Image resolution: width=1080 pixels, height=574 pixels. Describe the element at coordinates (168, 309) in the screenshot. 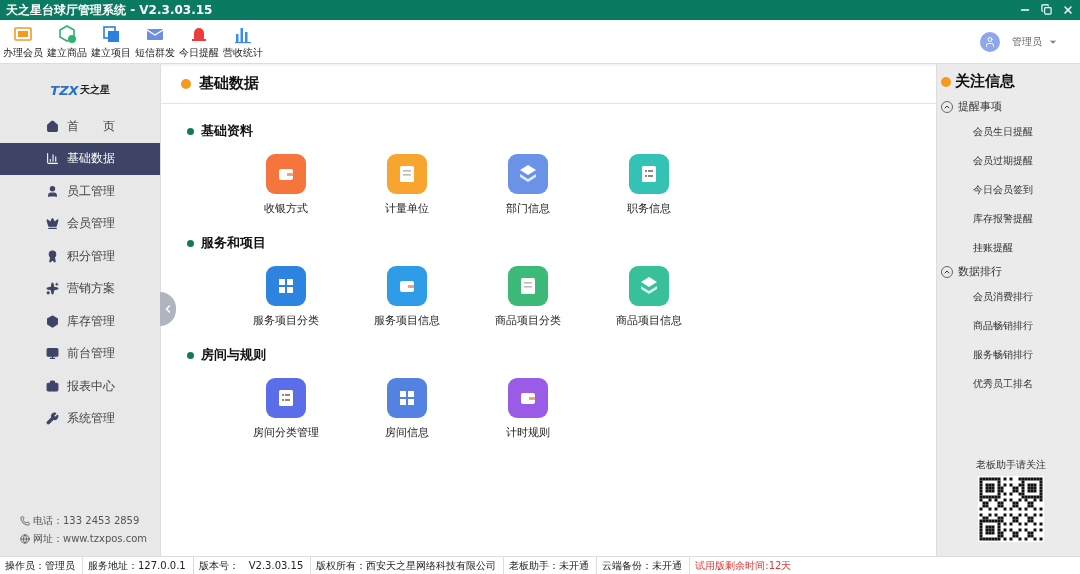

I see `collapse-handle` at that location.